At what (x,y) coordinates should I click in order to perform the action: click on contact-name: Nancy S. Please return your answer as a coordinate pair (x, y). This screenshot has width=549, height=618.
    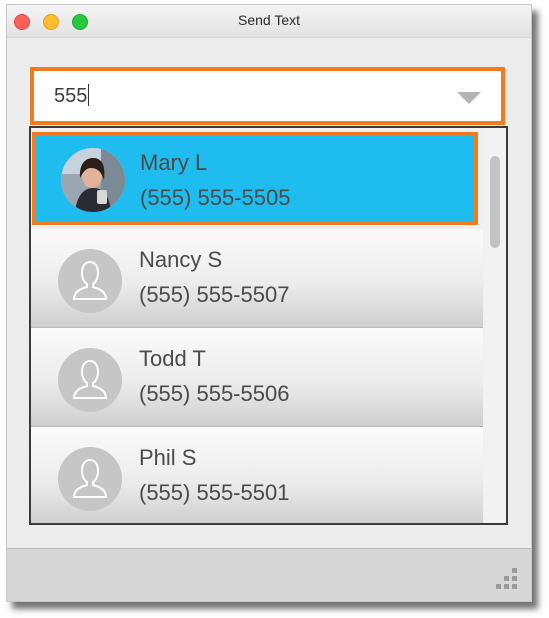
    Looking at the image, I should click on (181, 259).